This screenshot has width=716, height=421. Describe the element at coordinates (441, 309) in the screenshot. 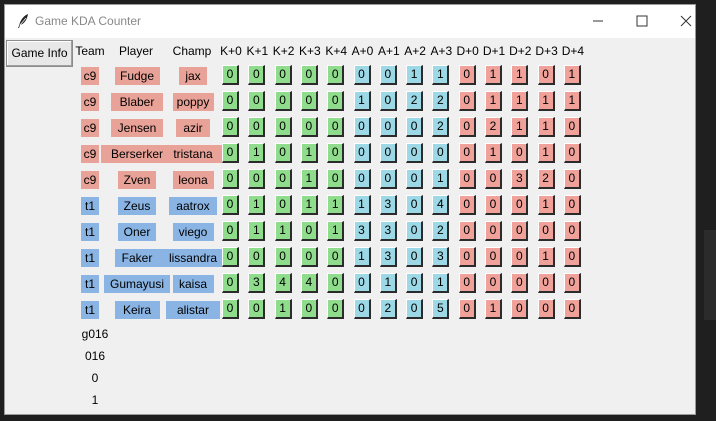

I see `stat-cell-a-plus-3: 5` at that location.